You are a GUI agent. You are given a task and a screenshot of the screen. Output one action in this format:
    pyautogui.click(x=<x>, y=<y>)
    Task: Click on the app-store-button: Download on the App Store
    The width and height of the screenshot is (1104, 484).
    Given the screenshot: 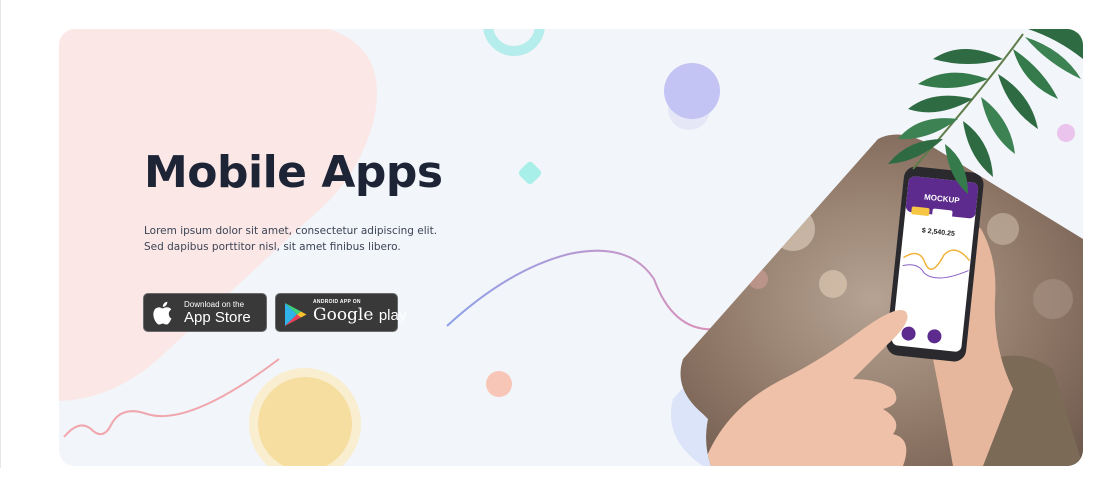 What is the action you would take?
    pyautogui.click(x=205, y=312)
    